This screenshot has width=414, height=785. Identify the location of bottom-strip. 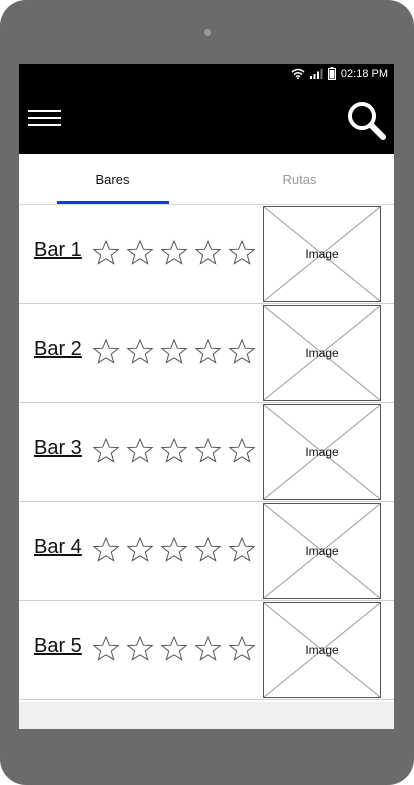
(206, 715).